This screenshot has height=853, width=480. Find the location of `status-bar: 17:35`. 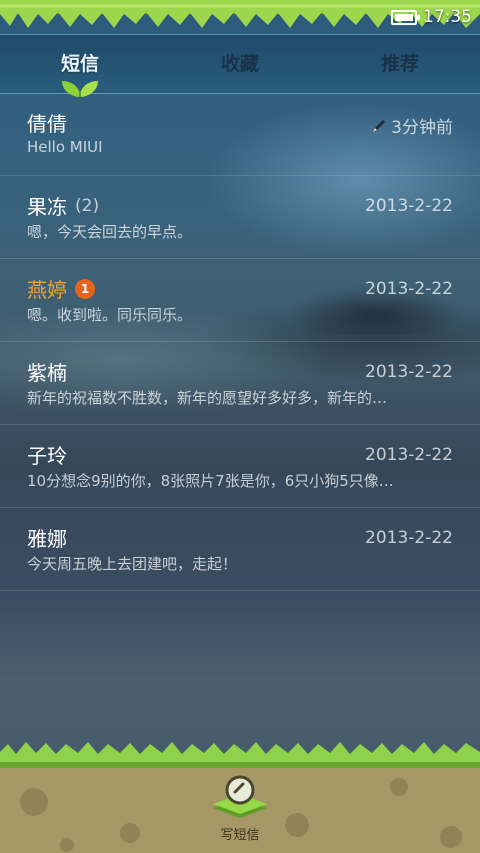

status-bar: 17:35 is located at coordinates (431, 17).